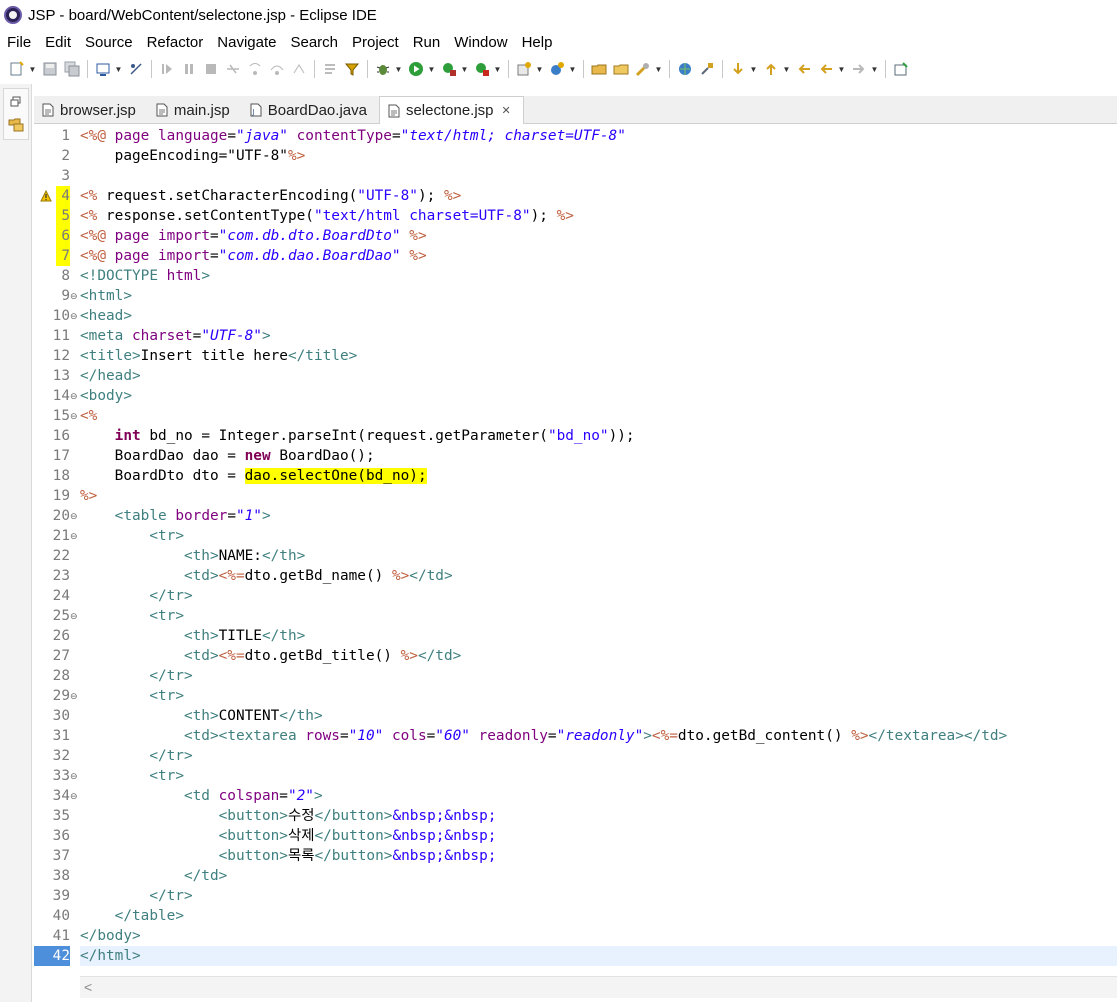 The width and height of the screenshot is (1117, 1002). What do you see at coordinates (50, 69) in the screenshot?
I see `save-icon` at bounding box center [50, 69].